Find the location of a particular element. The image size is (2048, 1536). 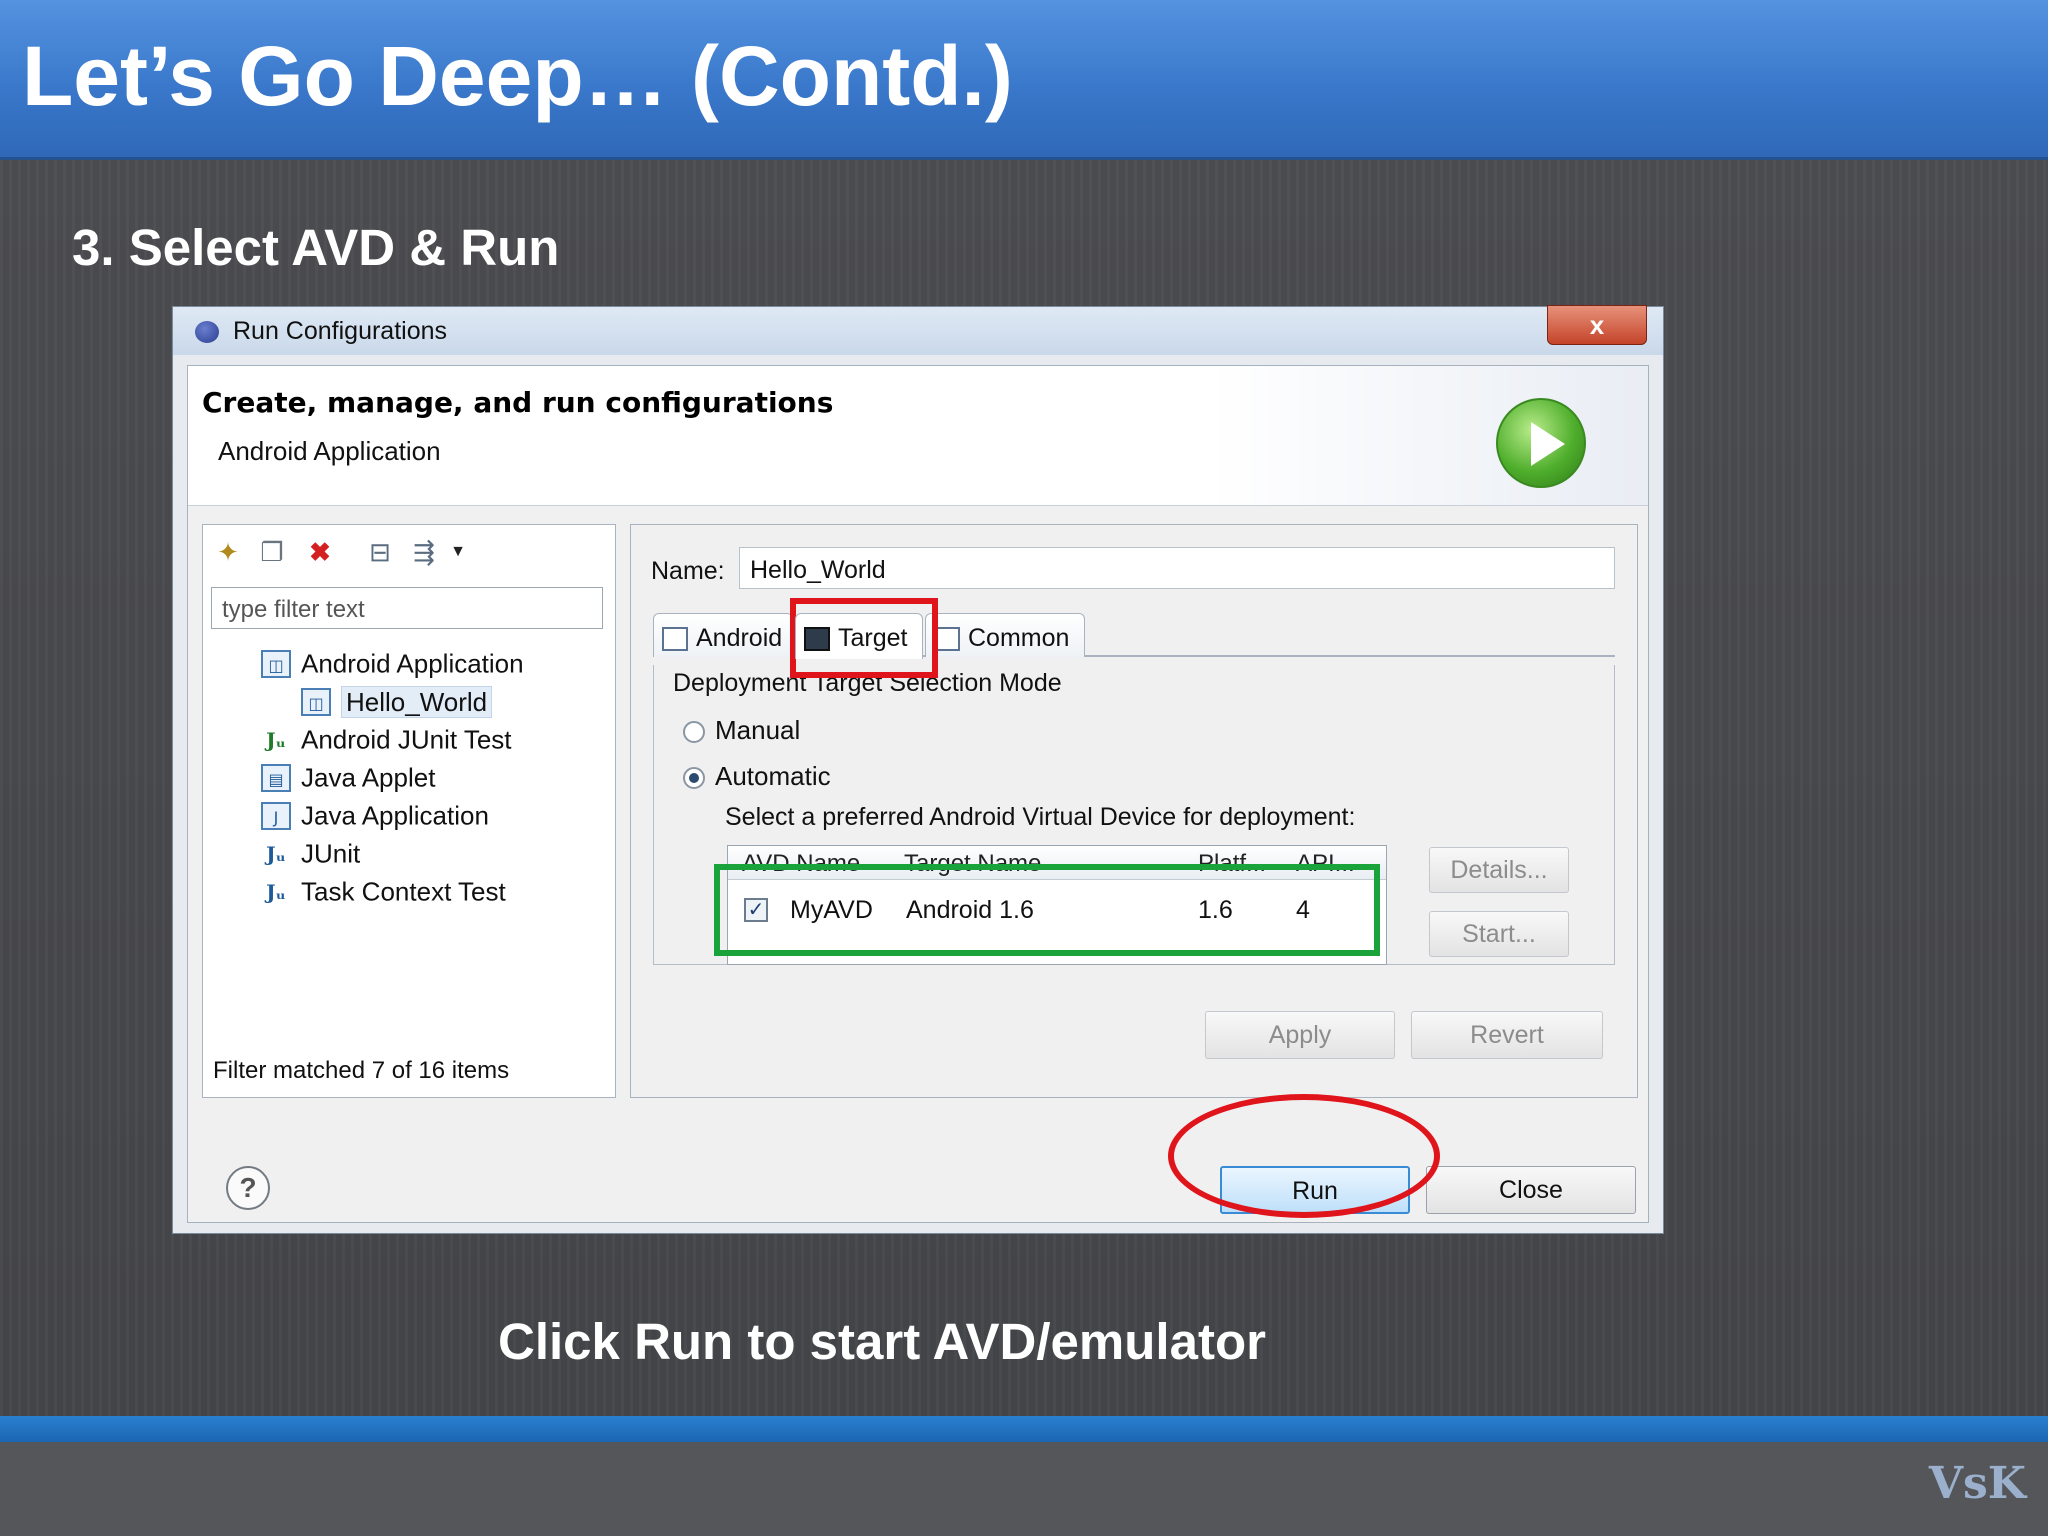

footer-area is located at coordinates (1024, 1489).